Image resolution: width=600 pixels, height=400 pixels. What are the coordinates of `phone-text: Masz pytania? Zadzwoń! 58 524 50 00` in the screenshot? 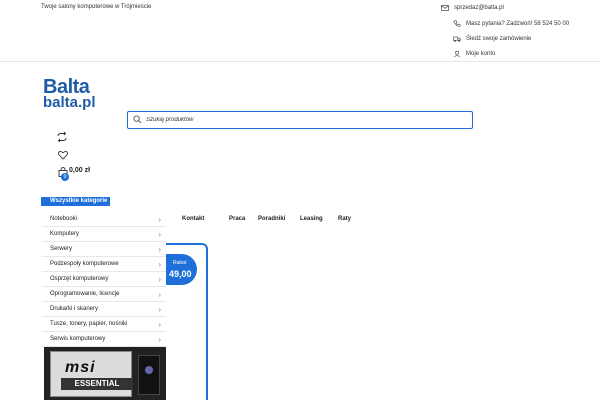 It's located at (518, 24).